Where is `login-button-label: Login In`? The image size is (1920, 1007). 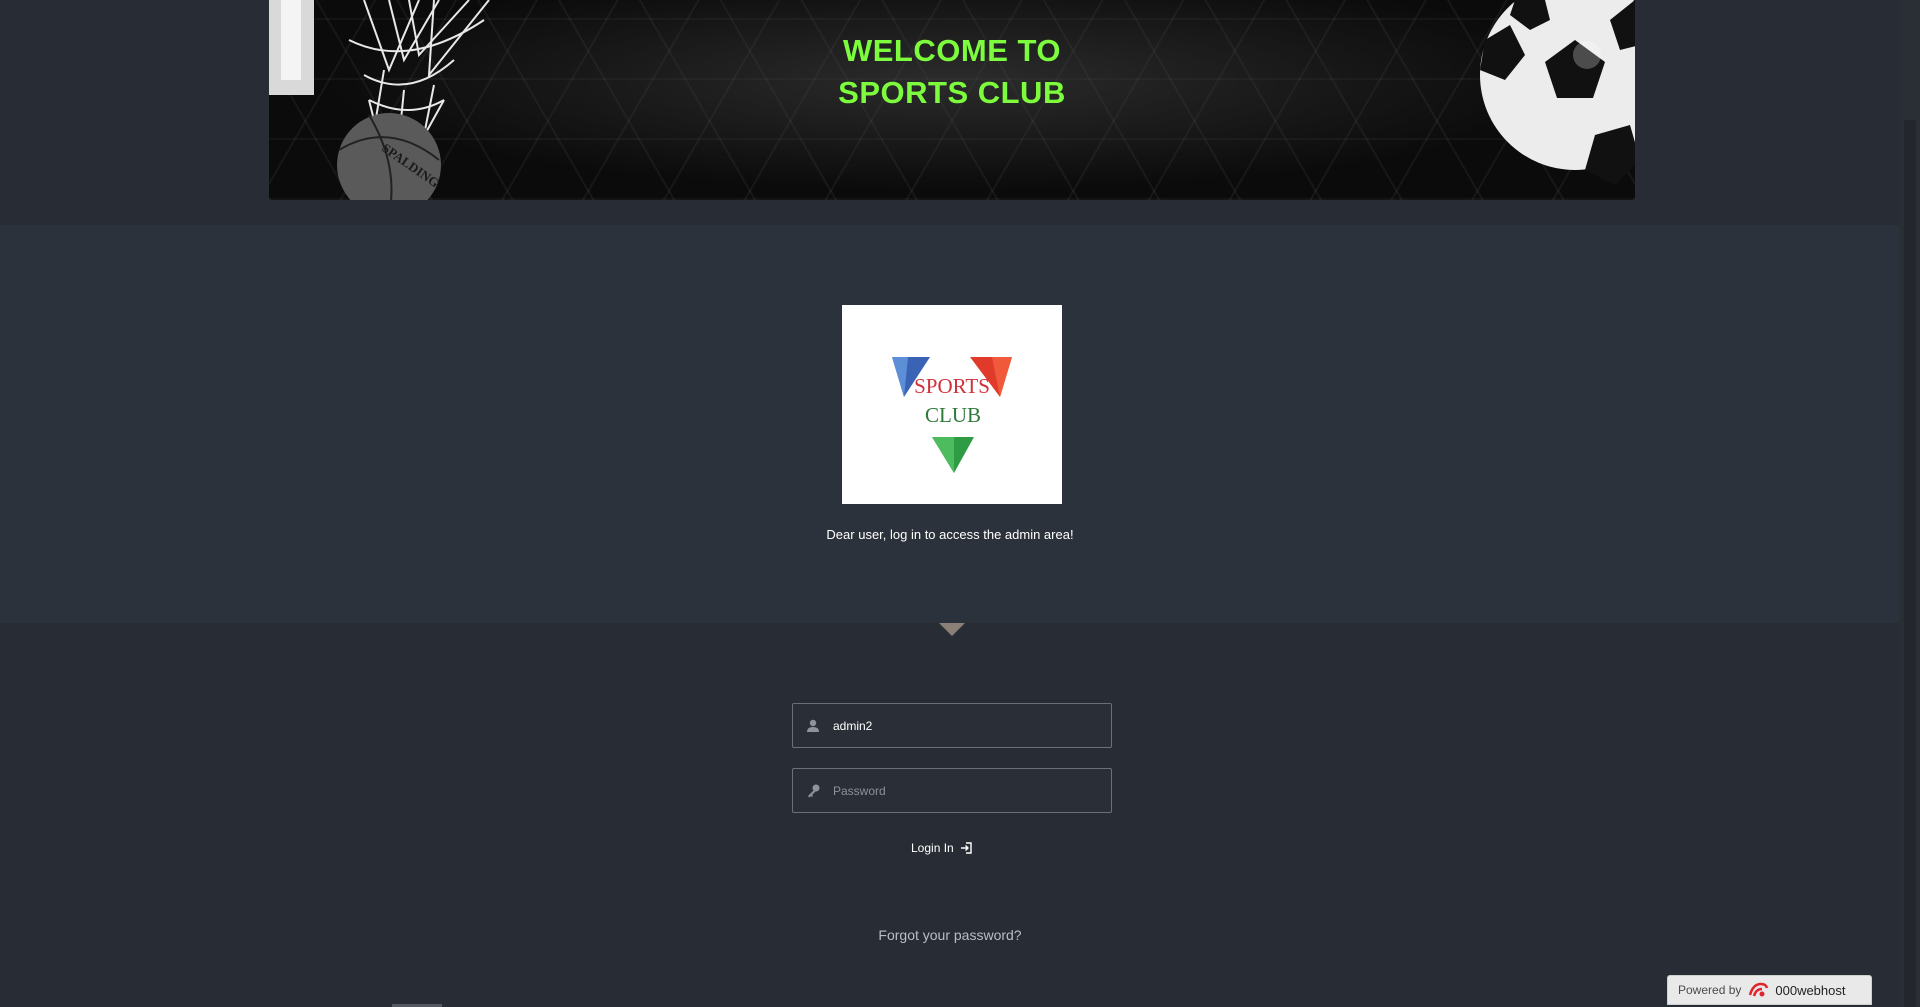
login-button-label: Login In is located at coordinates (932, 848).